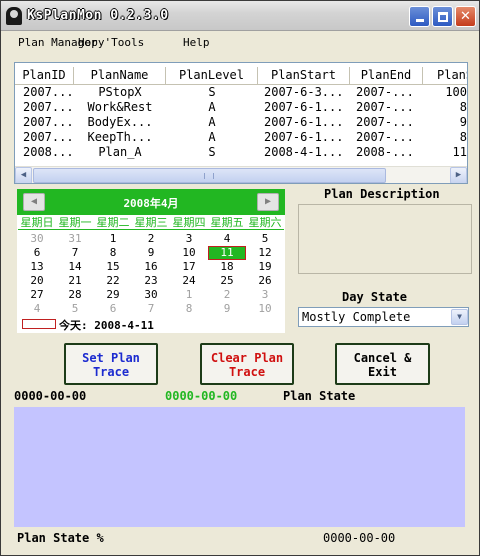 This screenshot has height=556, width=480. I want to click on calendar-day: 27, so click(37, 295).